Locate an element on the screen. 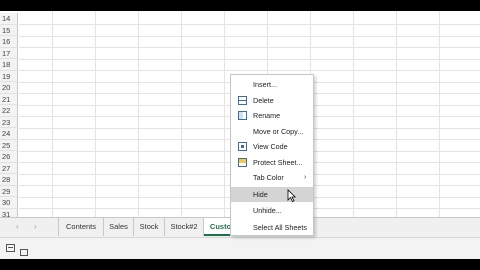 This screenshot has width=480, height=270. protect-sheet-icon is located at coordinates (242, 162).